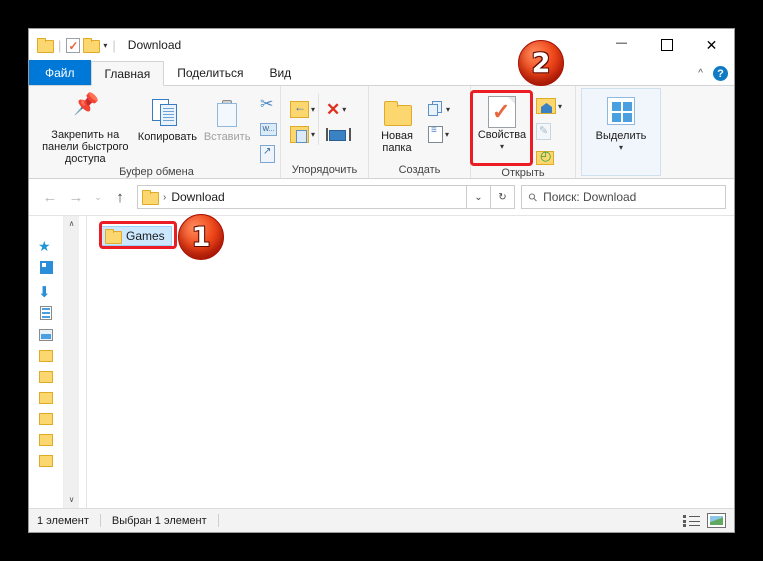 This screenshot has height=561, width=763. I want to click on address-dropdown-button: ⌄, so click(479, 197).